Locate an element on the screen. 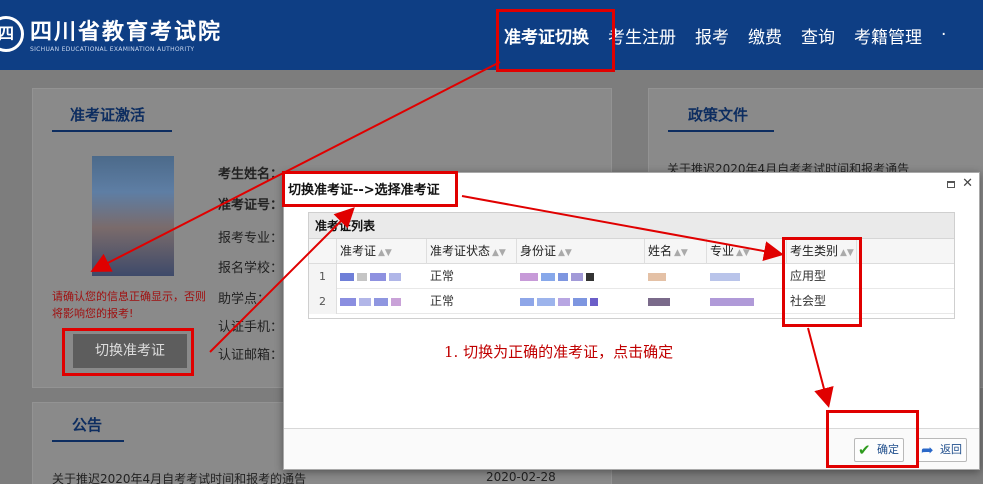 This screenshot has height=484, width=983. arrow-category-to-confirm is located at coordinates (820, 367).